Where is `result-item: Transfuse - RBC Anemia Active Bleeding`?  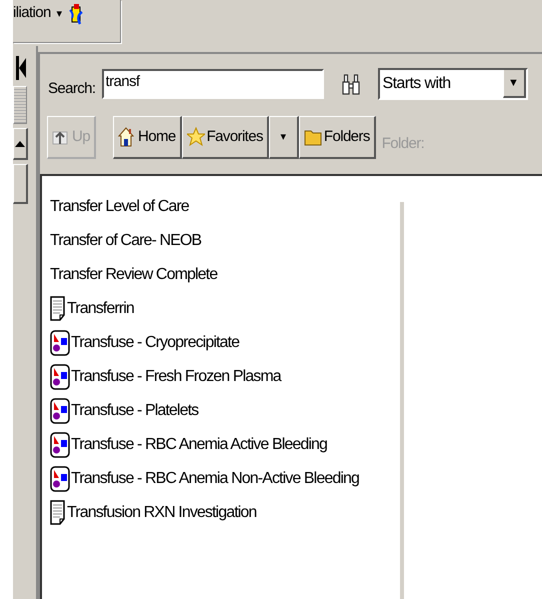
result-item: Transfuse - RBC Anemia Active Bleeding is located at coordinates (199, 445).